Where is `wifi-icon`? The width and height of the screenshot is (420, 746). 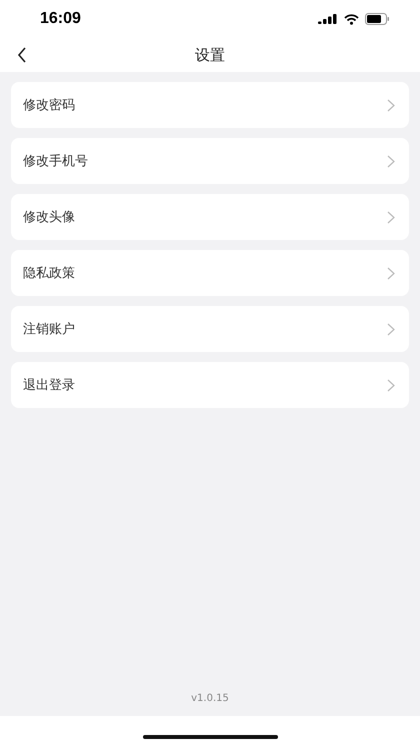 wifi-icon is located at coordinates (351, 19).